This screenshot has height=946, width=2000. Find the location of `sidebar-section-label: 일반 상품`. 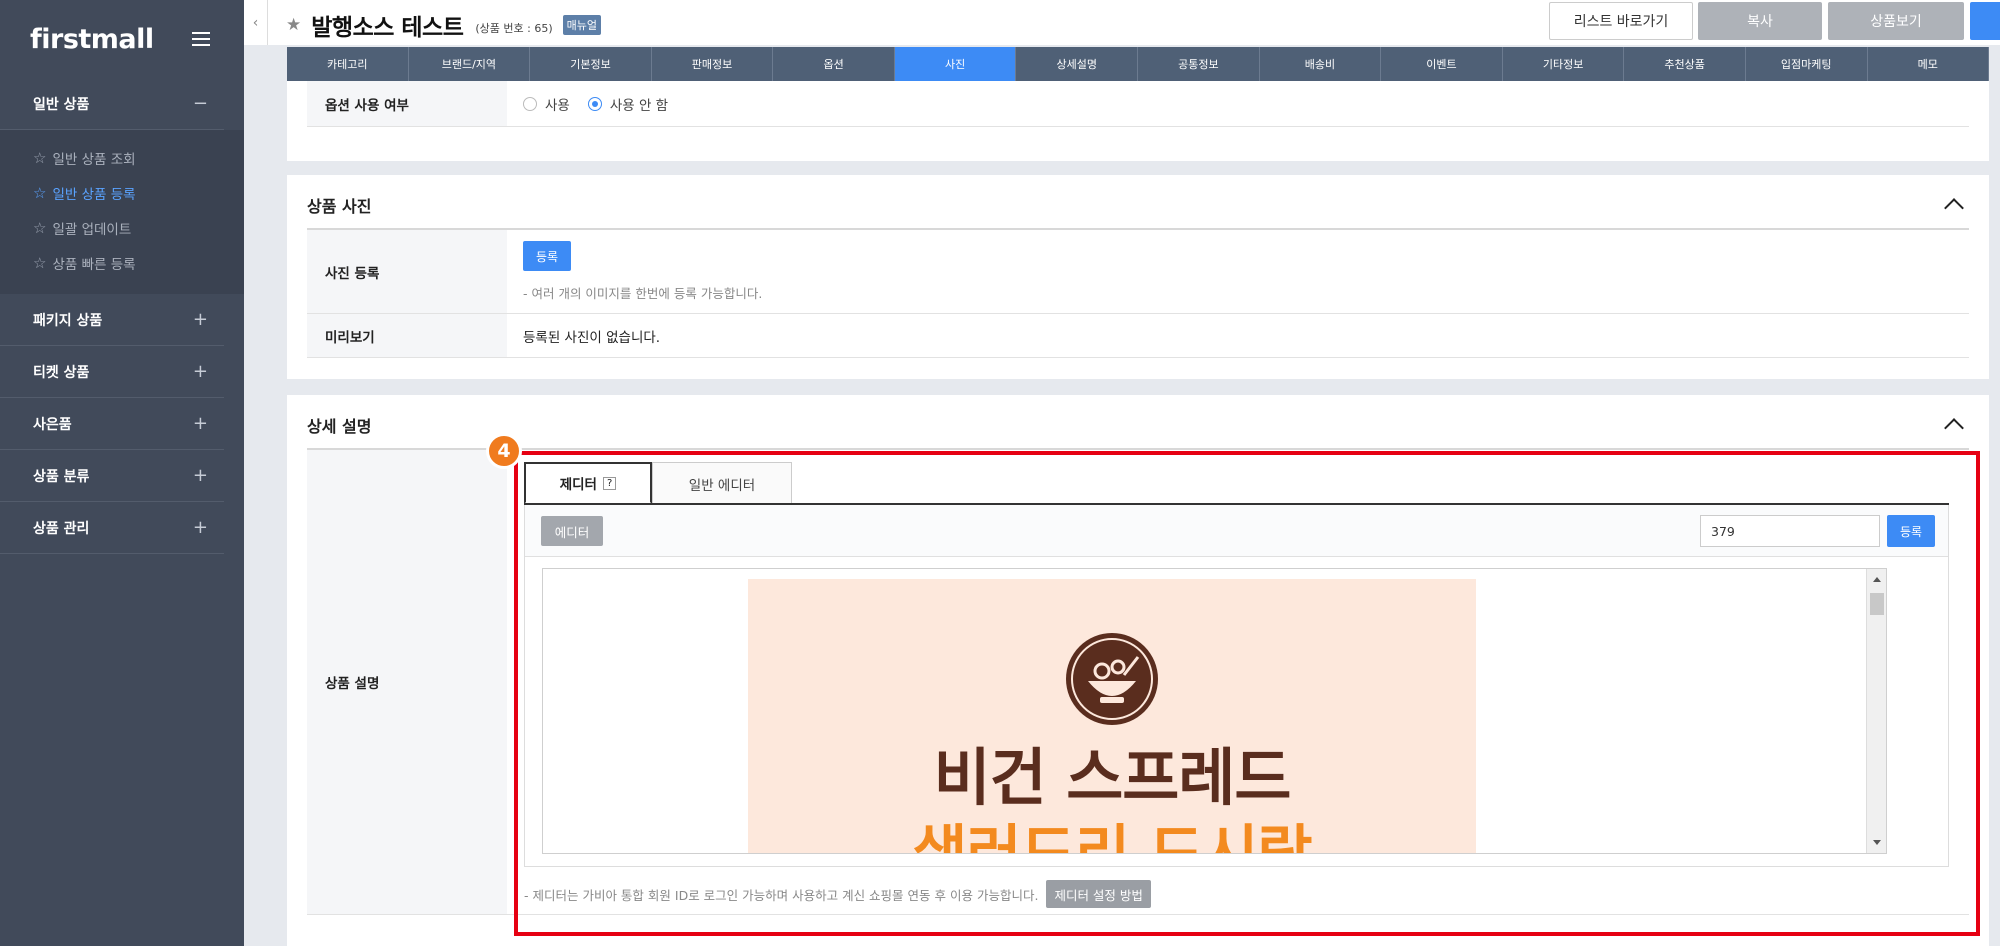

sidebar-section-label: 일반 상품 is located at coordinates (61, 104).